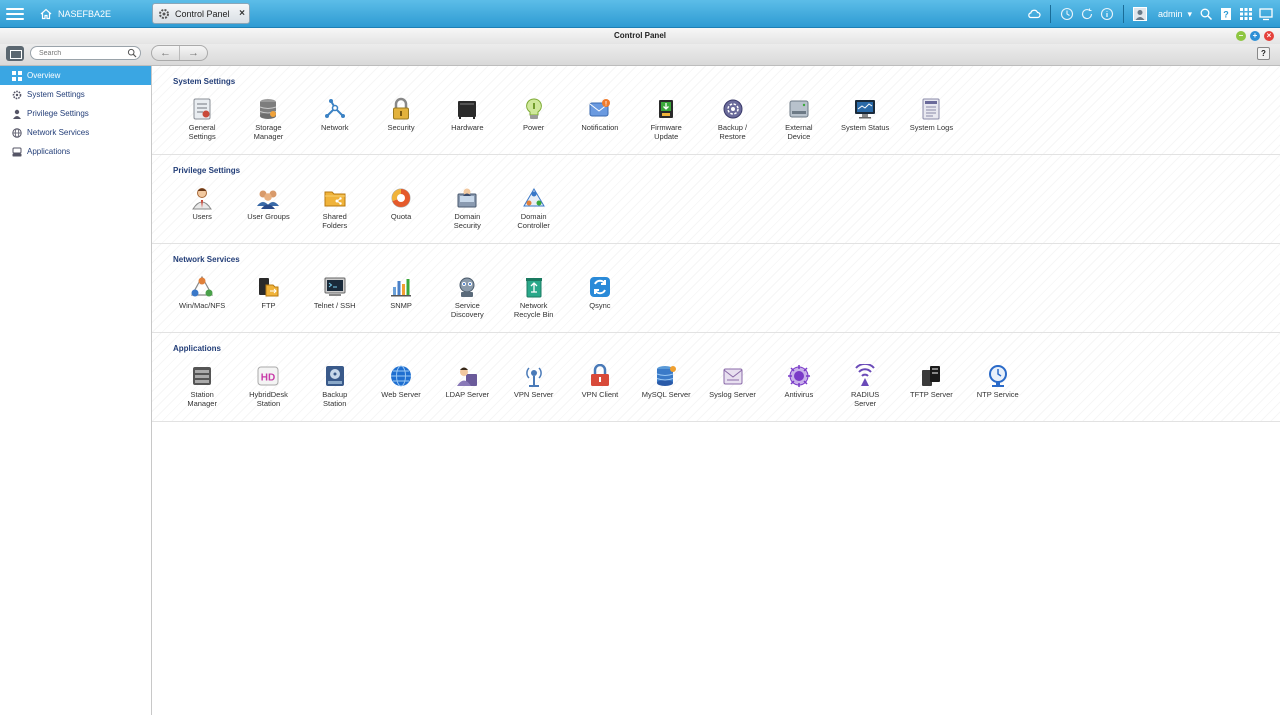 The height and width of the screenshot is (715, 1280). I want to click on general-settings-icon, so click(202, 109).